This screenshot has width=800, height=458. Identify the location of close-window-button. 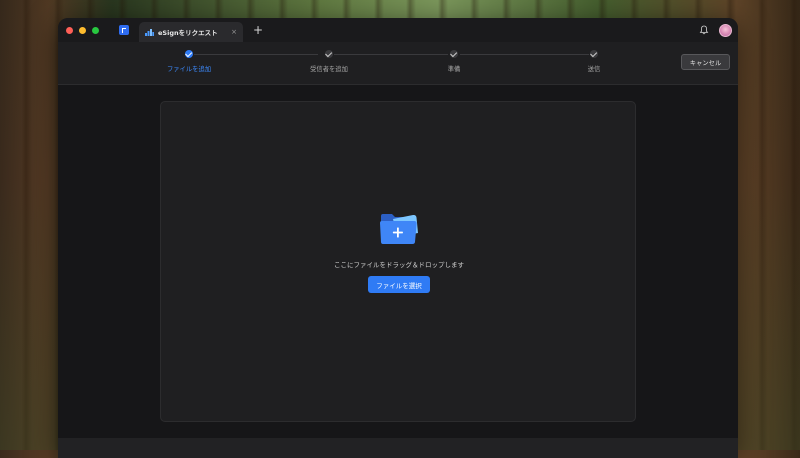
(69, 30).